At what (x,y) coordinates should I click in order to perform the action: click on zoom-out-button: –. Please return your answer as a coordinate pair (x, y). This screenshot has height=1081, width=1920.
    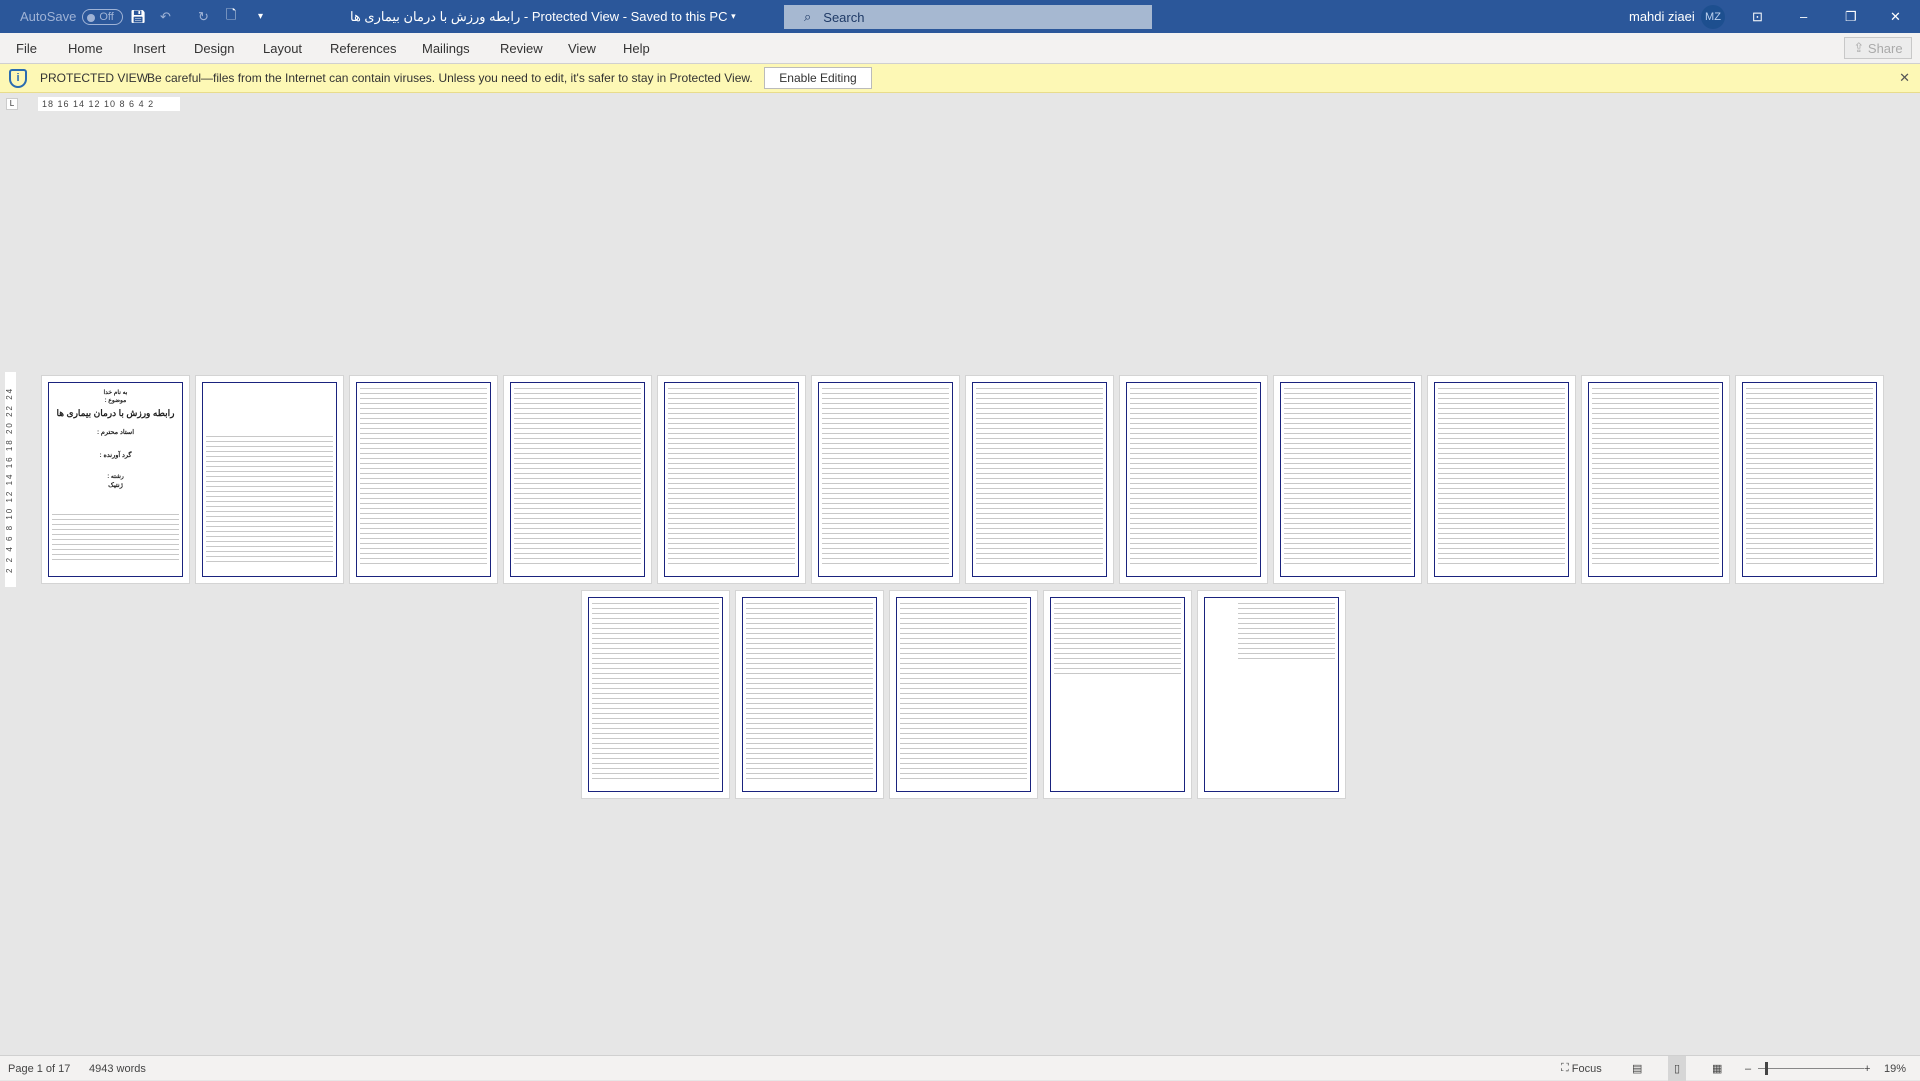
    Looking at the image, I should click on (1748, 1068).